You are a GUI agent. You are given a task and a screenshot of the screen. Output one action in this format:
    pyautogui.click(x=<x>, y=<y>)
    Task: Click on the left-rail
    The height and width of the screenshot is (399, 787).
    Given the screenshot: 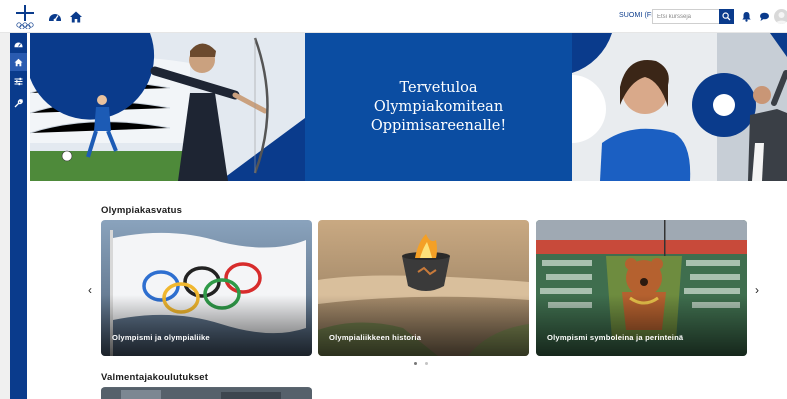 What is the action you would take?
    pyautogui.click(x=5, y=216)
    